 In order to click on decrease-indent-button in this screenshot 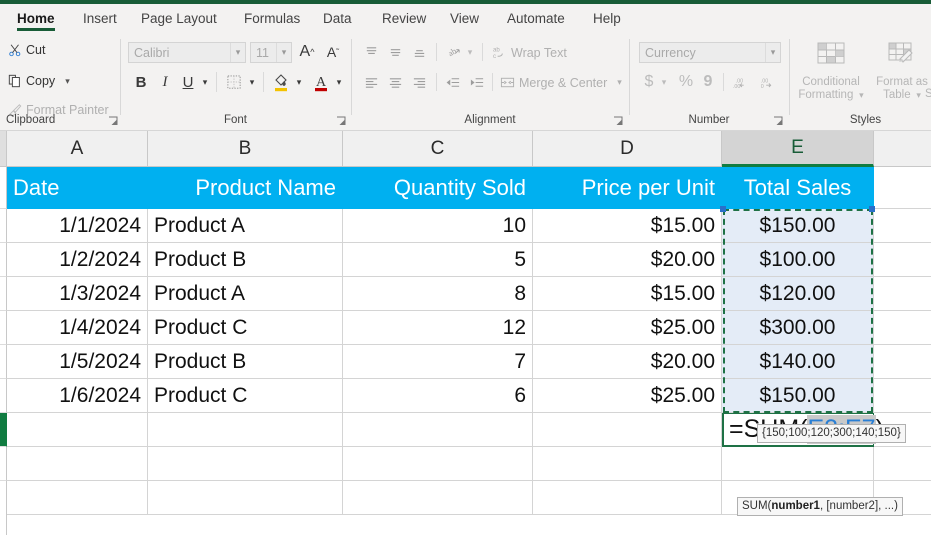, I will do `click(453, 82)`.